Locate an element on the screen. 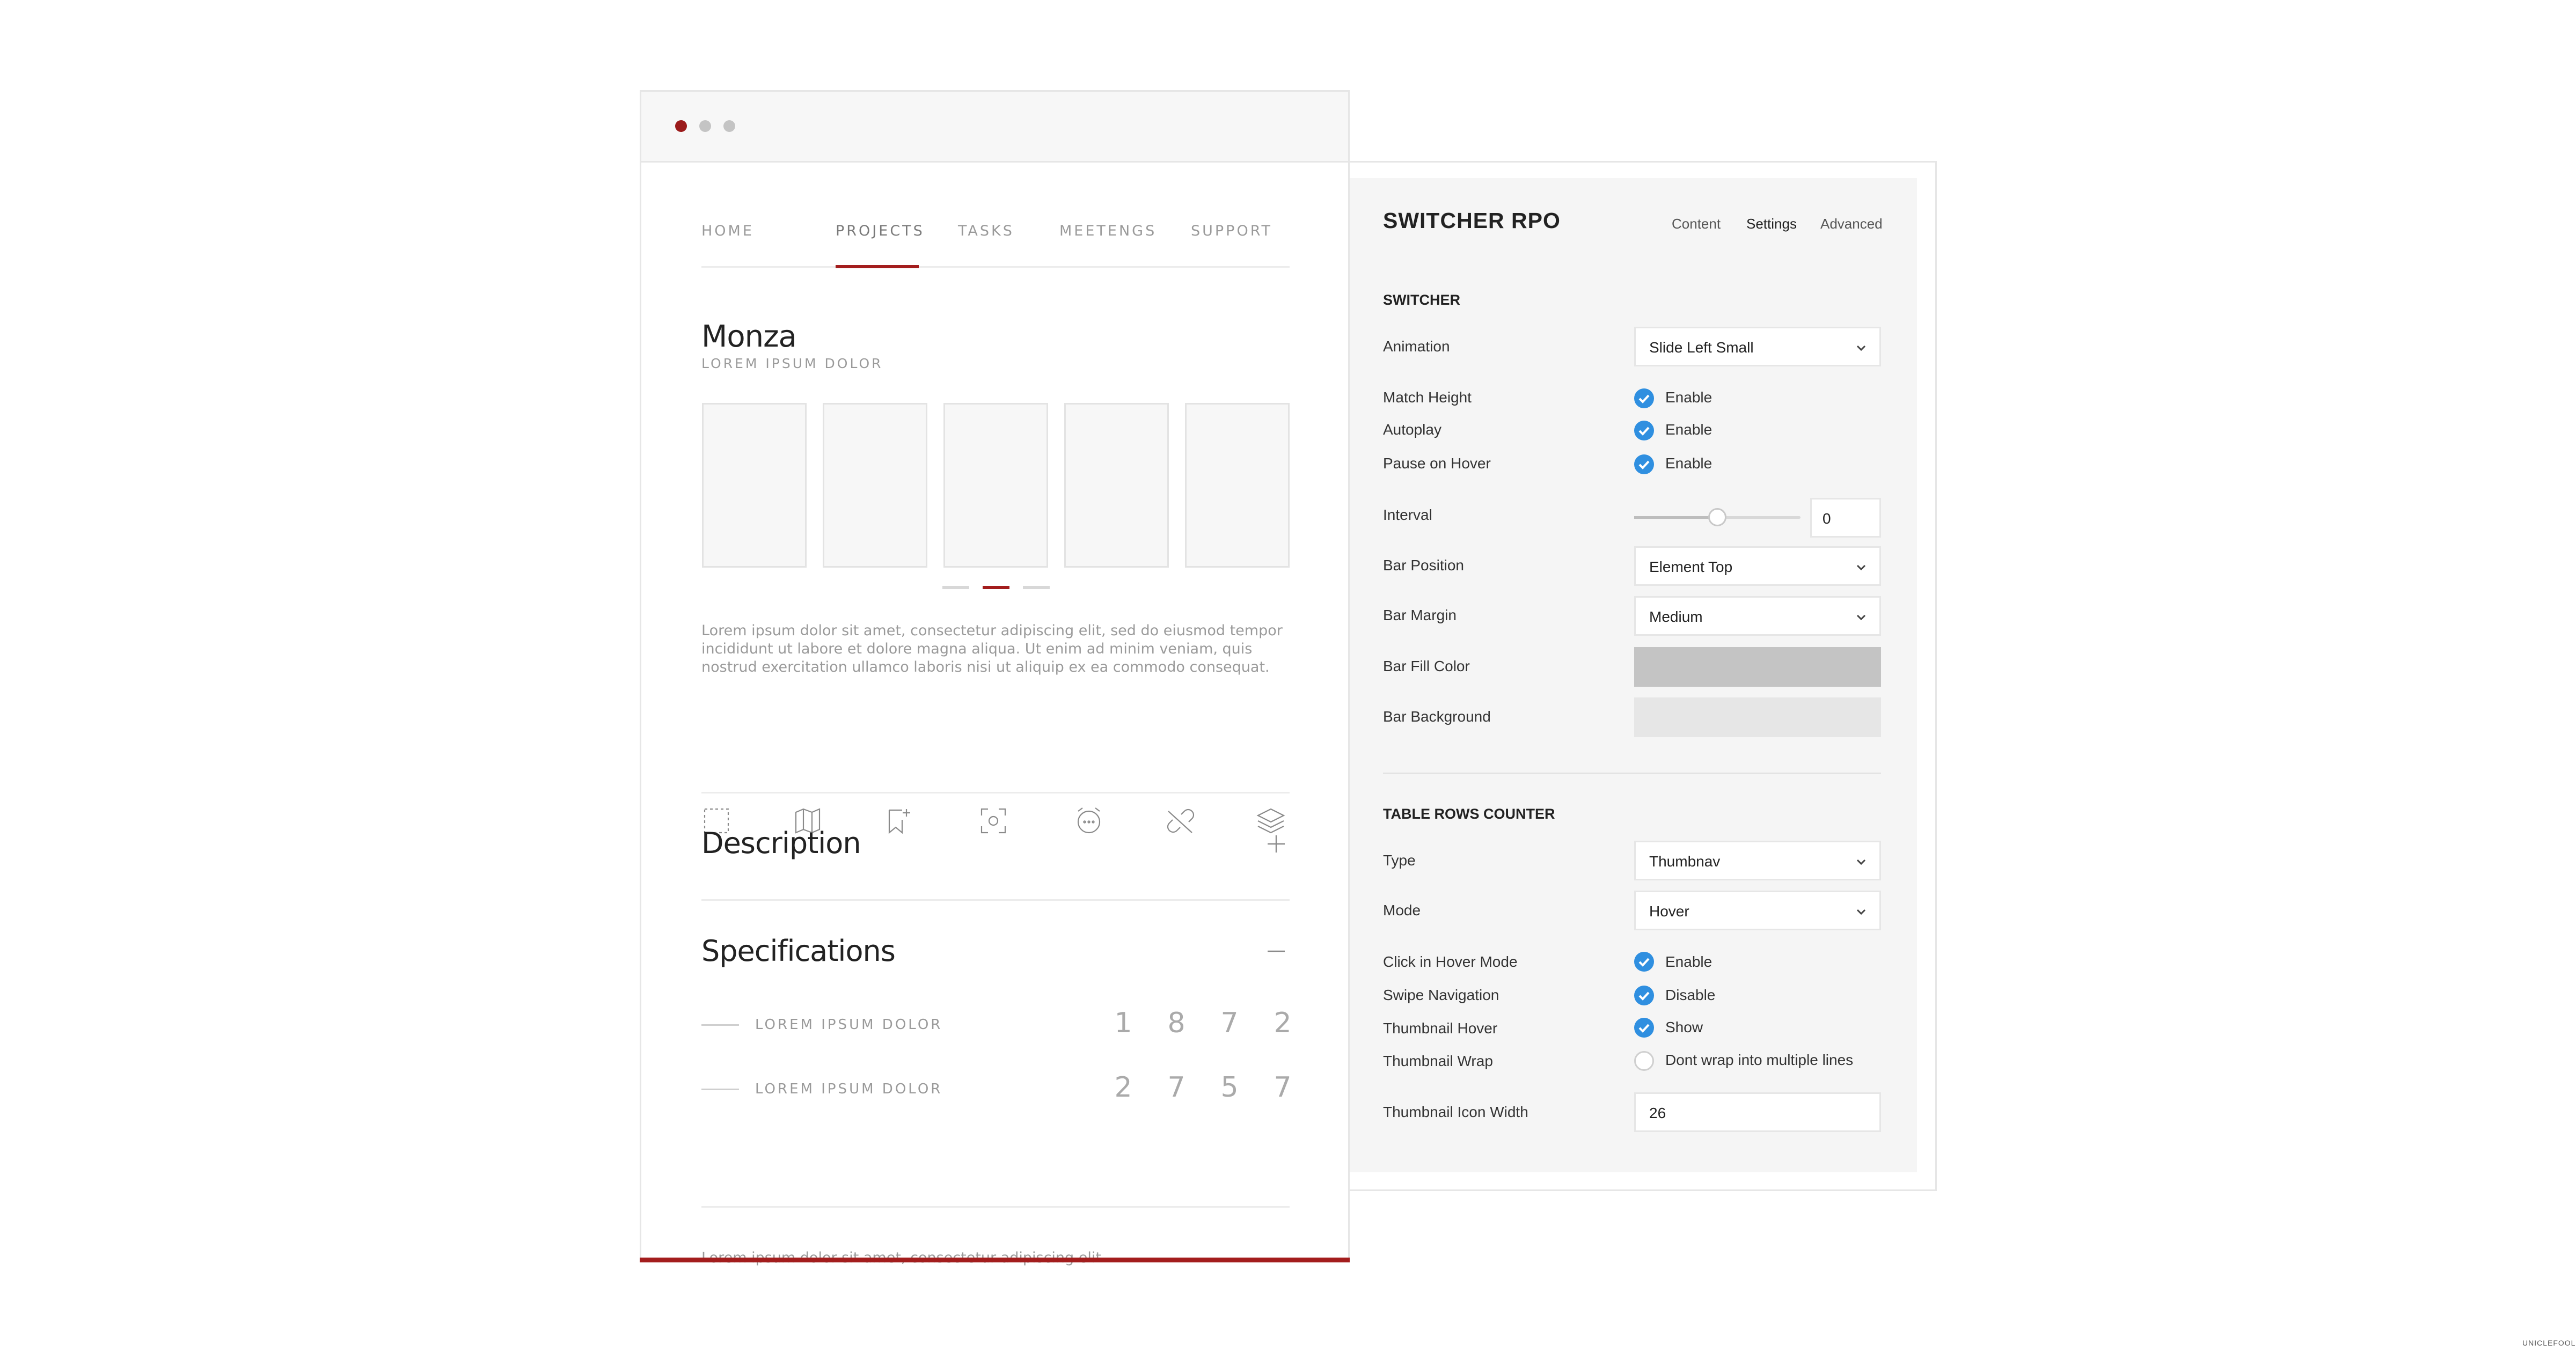  autoplay-label: Autoplay is located at coordinates (1412, 429).